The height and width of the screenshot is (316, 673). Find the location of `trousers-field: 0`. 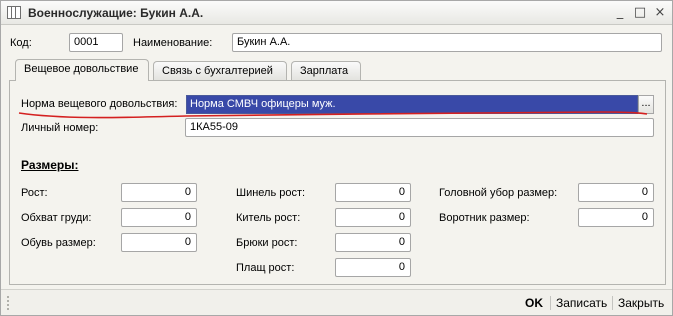

trousers-field: 0 is located at coordinates (373, 242).